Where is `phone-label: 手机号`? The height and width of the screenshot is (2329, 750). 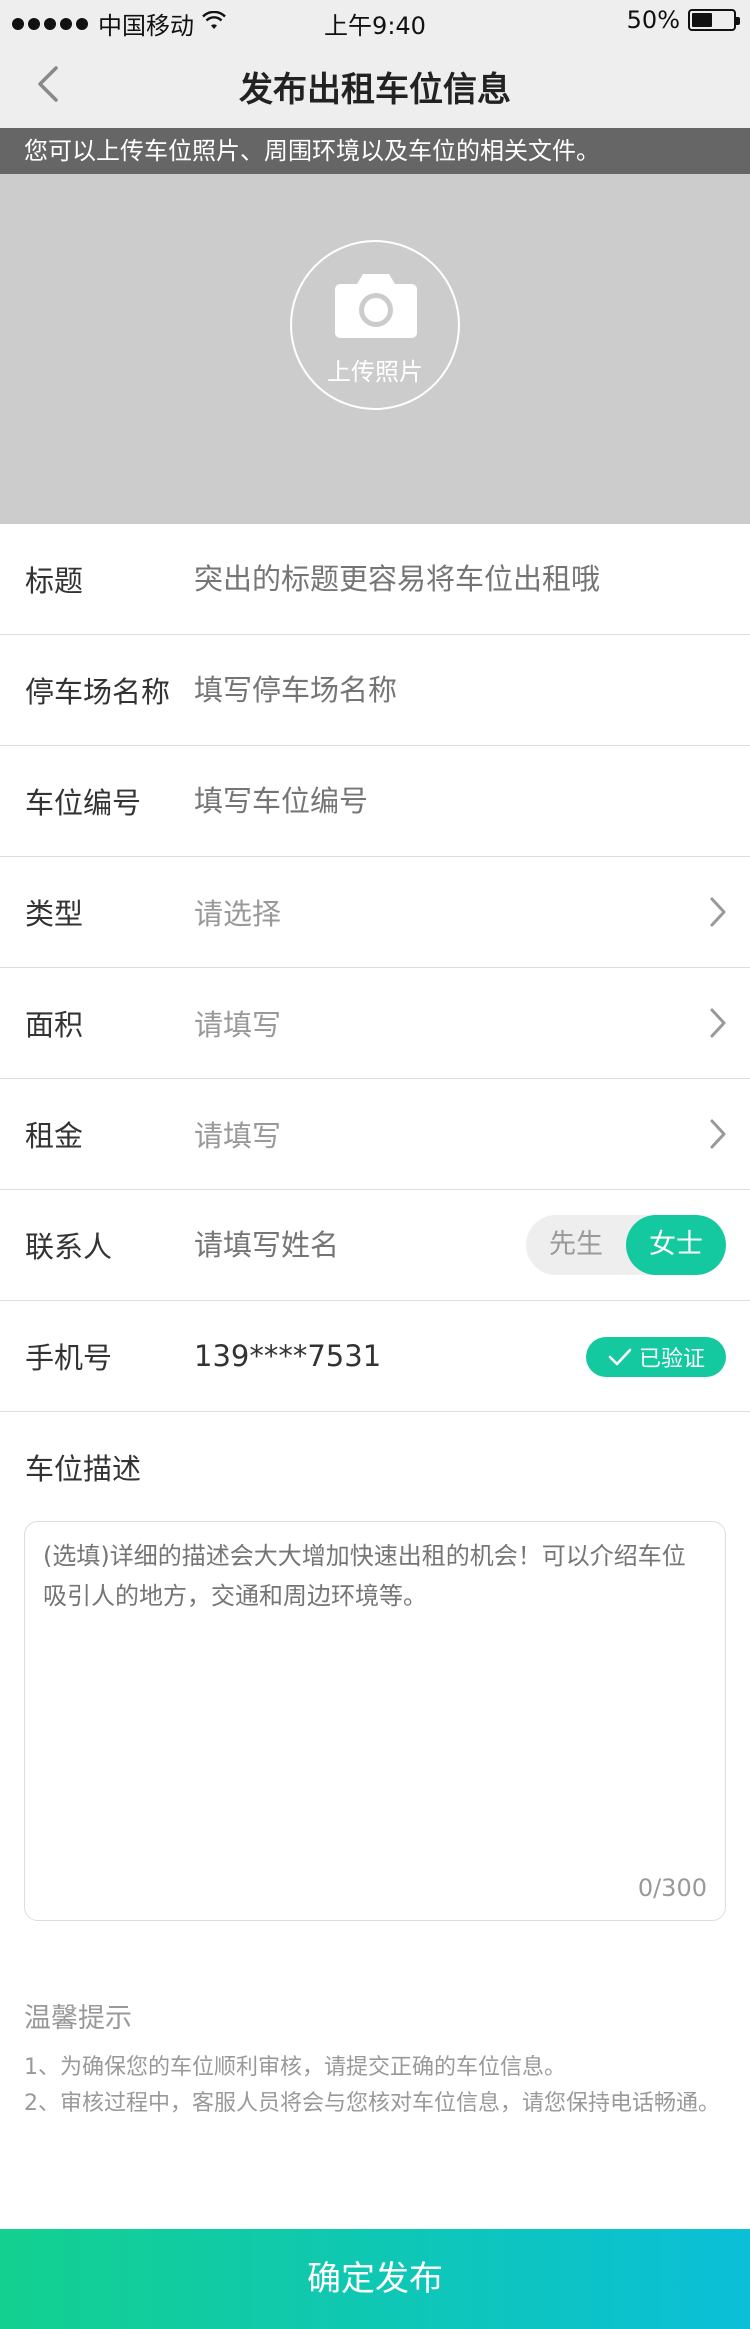
phone-label: 手机号 is located at coordinates (69, 1358).